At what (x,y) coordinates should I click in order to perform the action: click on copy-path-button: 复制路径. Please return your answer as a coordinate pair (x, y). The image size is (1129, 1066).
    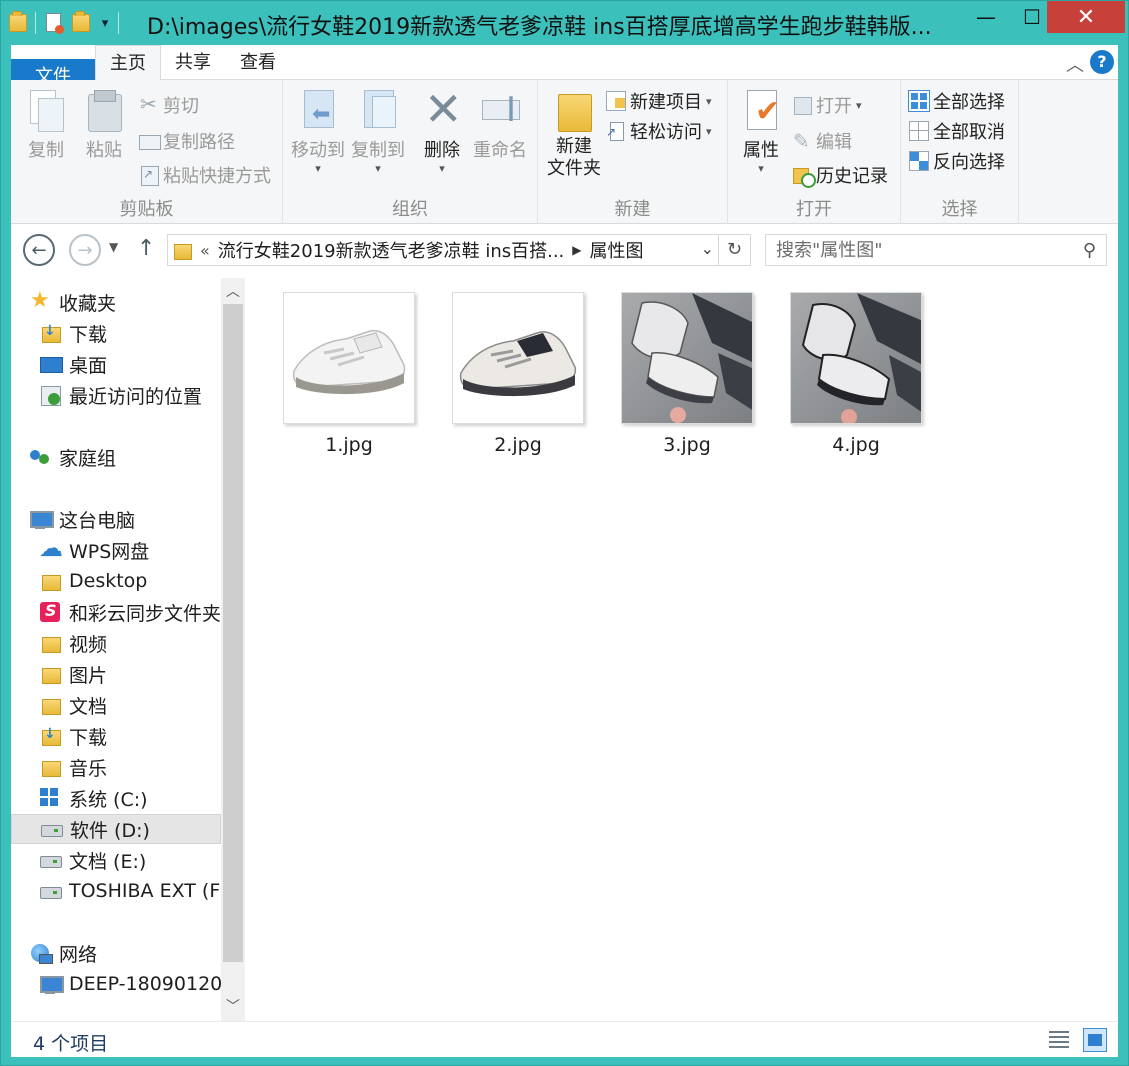
    Looking at the image, I should click on (187, 141).